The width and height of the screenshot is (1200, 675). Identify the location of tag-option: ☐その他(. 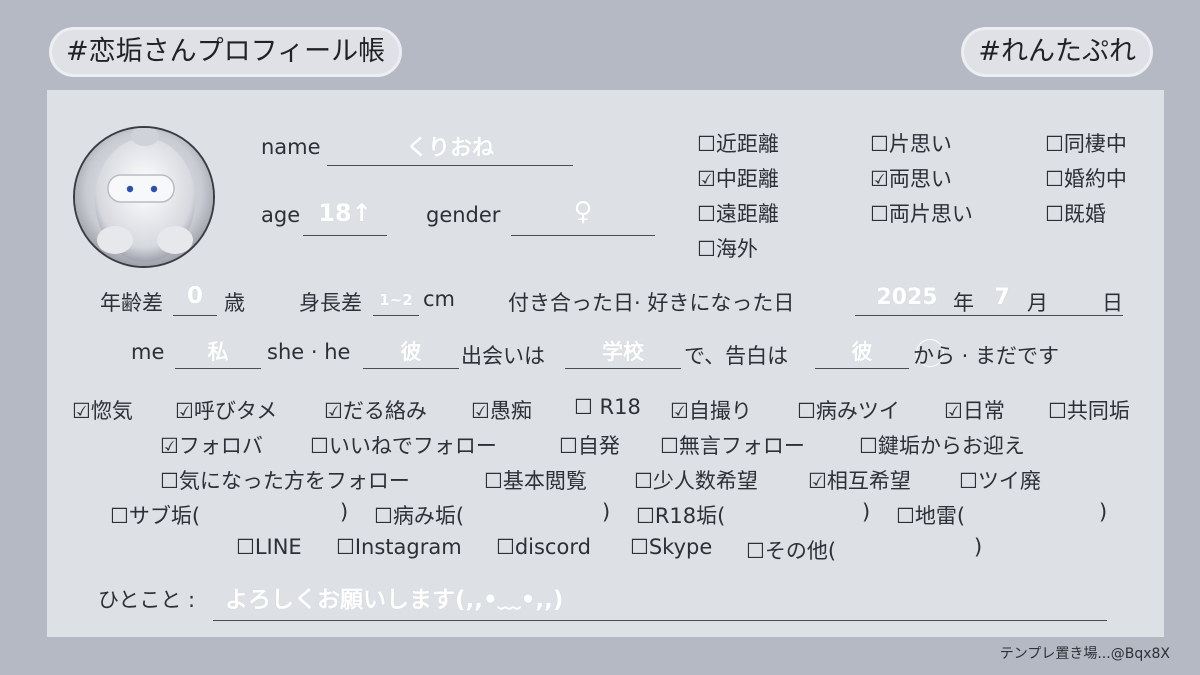
(791, 550).